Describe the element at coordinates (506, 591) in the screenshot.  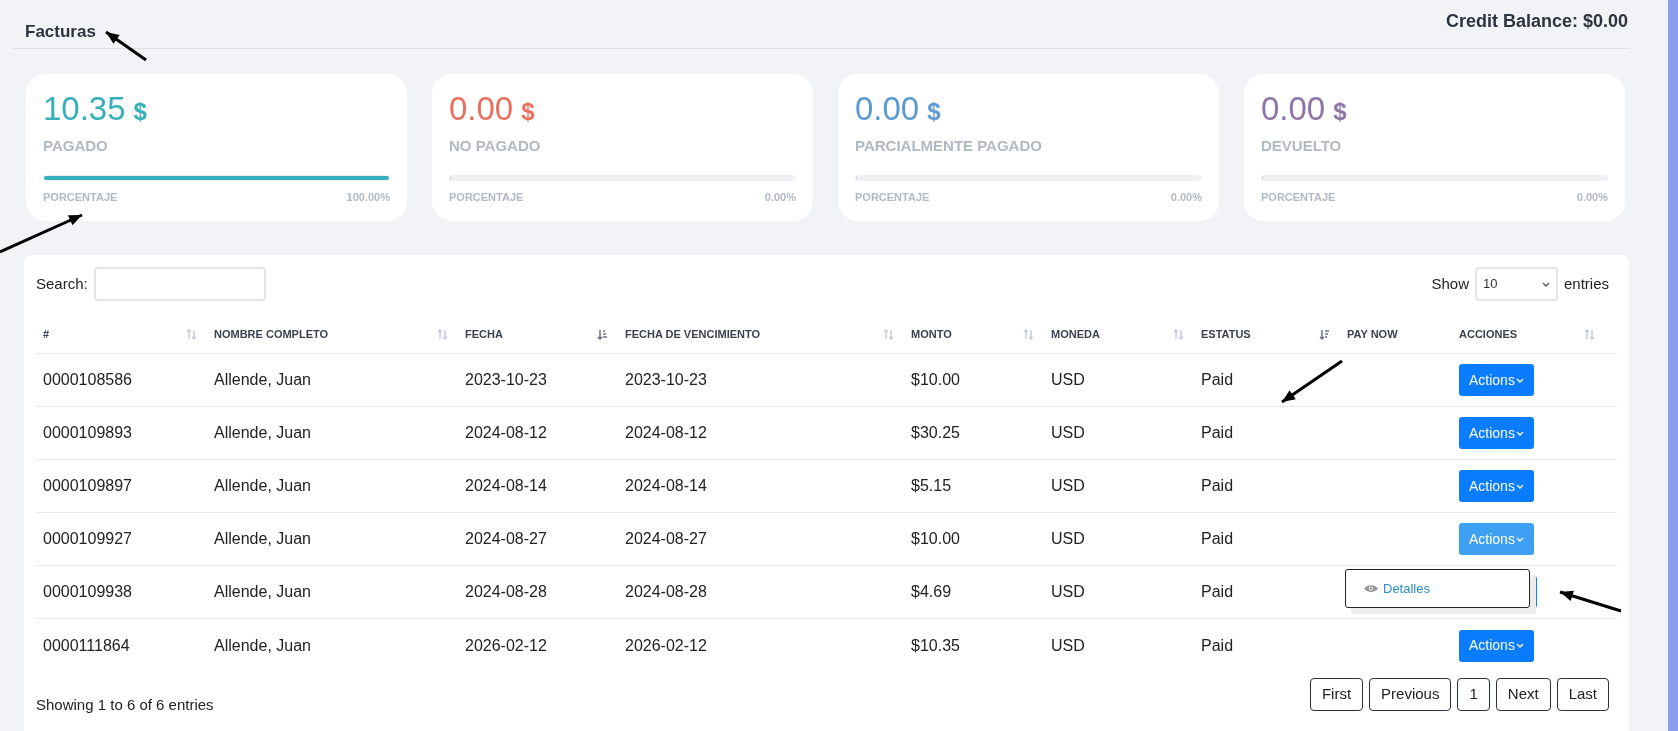
I see `table-cell: 2024-08-28` at that location.